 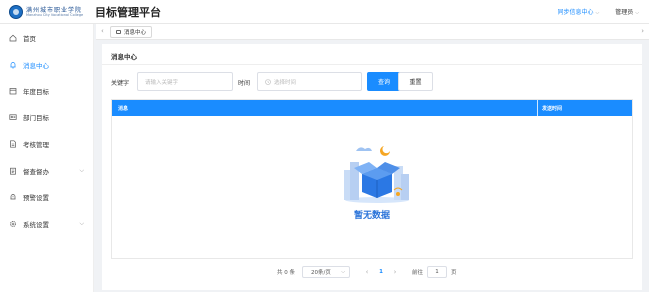 I want to click on time-picker: 选择时间, so click(x=309, y=81).